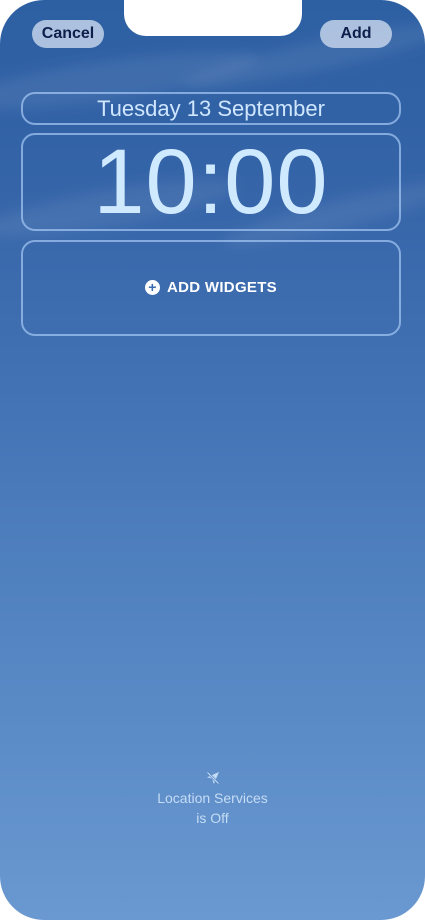  I want to click on time-label: 10:00, so click(211, 182).